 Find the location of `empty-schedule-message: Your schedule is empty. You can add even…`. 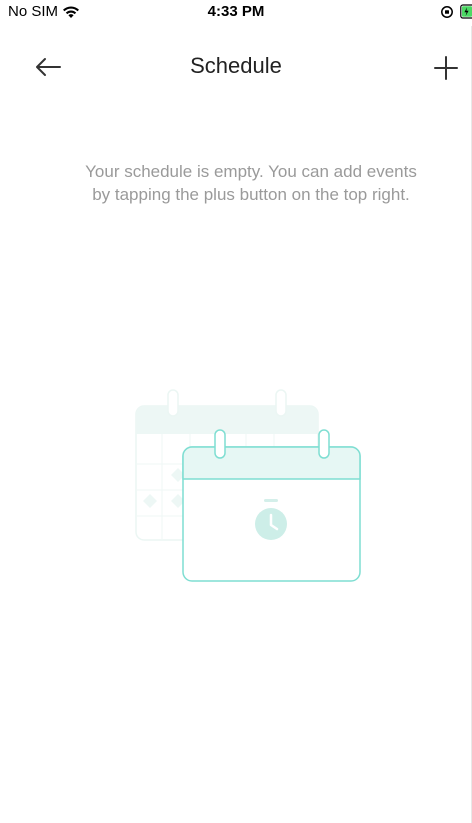

empty-schedule-message: Your schedule is empty. You can add even… is located at coordinates (251, 183).